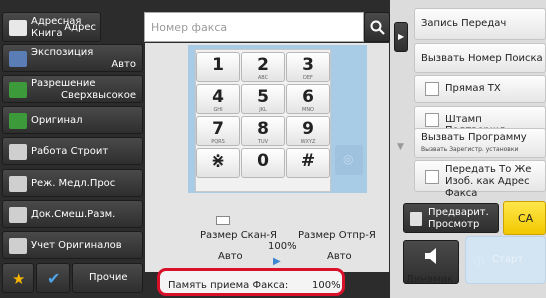  I want to click on speaker-icon, so click(430, 256).